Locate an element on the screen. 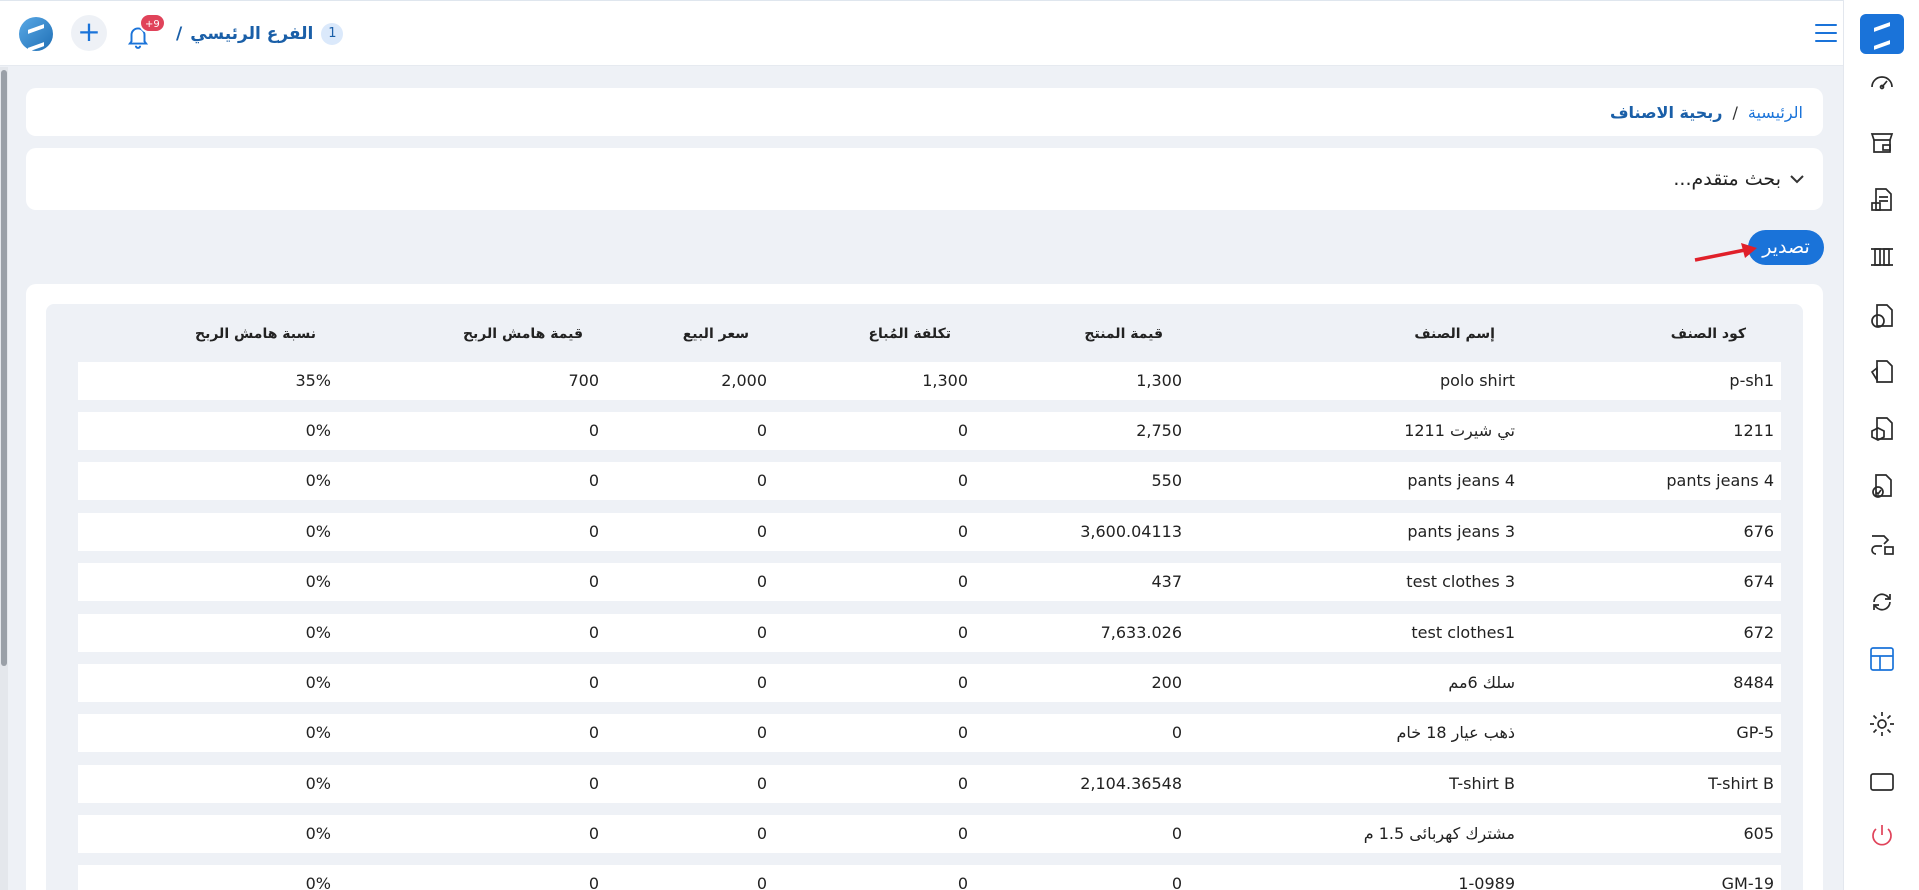 This screenshot has height=890, width=1919. cell-item-code: 8484 is located at coordinates (1753, 682).